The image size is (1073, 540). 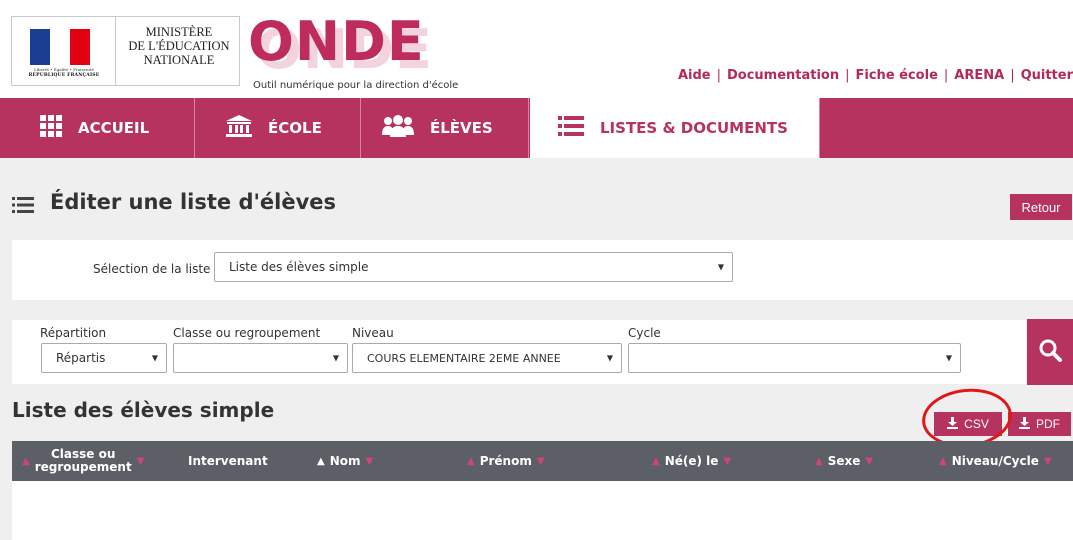 I want to click on link-fiche-ecole: Fiche école, so click(x=897, y=75).